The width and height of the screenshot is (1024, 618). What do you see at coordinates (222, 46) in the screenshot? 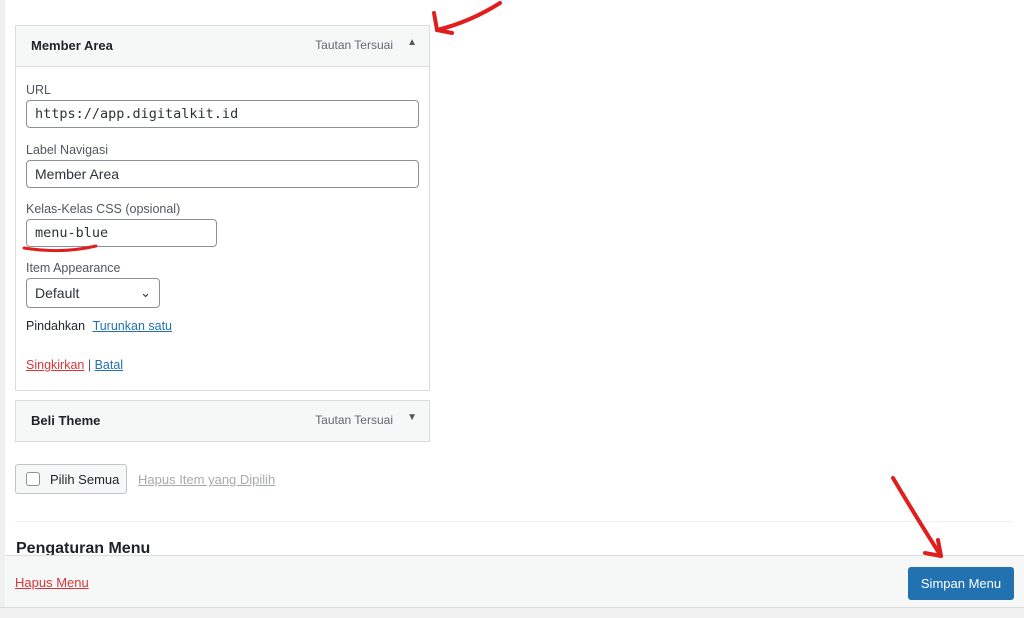
I see `menu-item-handle: Member Area Tautan Tersuai ▲` at bounding box center [222, 46].